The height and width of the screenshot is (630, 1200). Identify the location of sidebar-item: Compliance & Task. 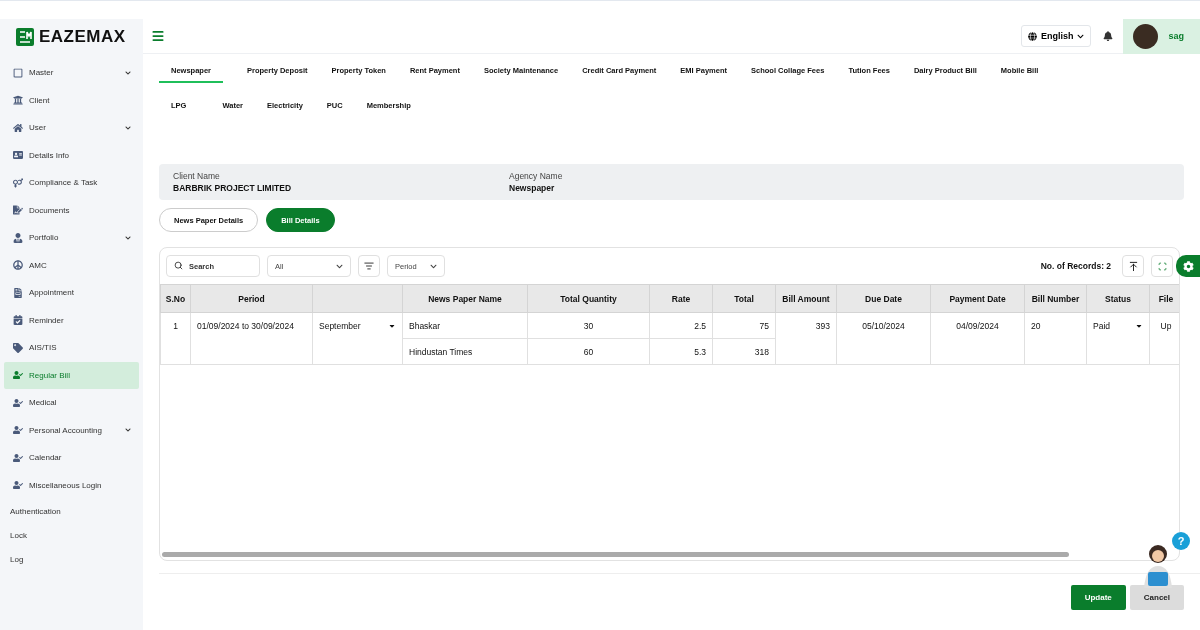
(71, 183).